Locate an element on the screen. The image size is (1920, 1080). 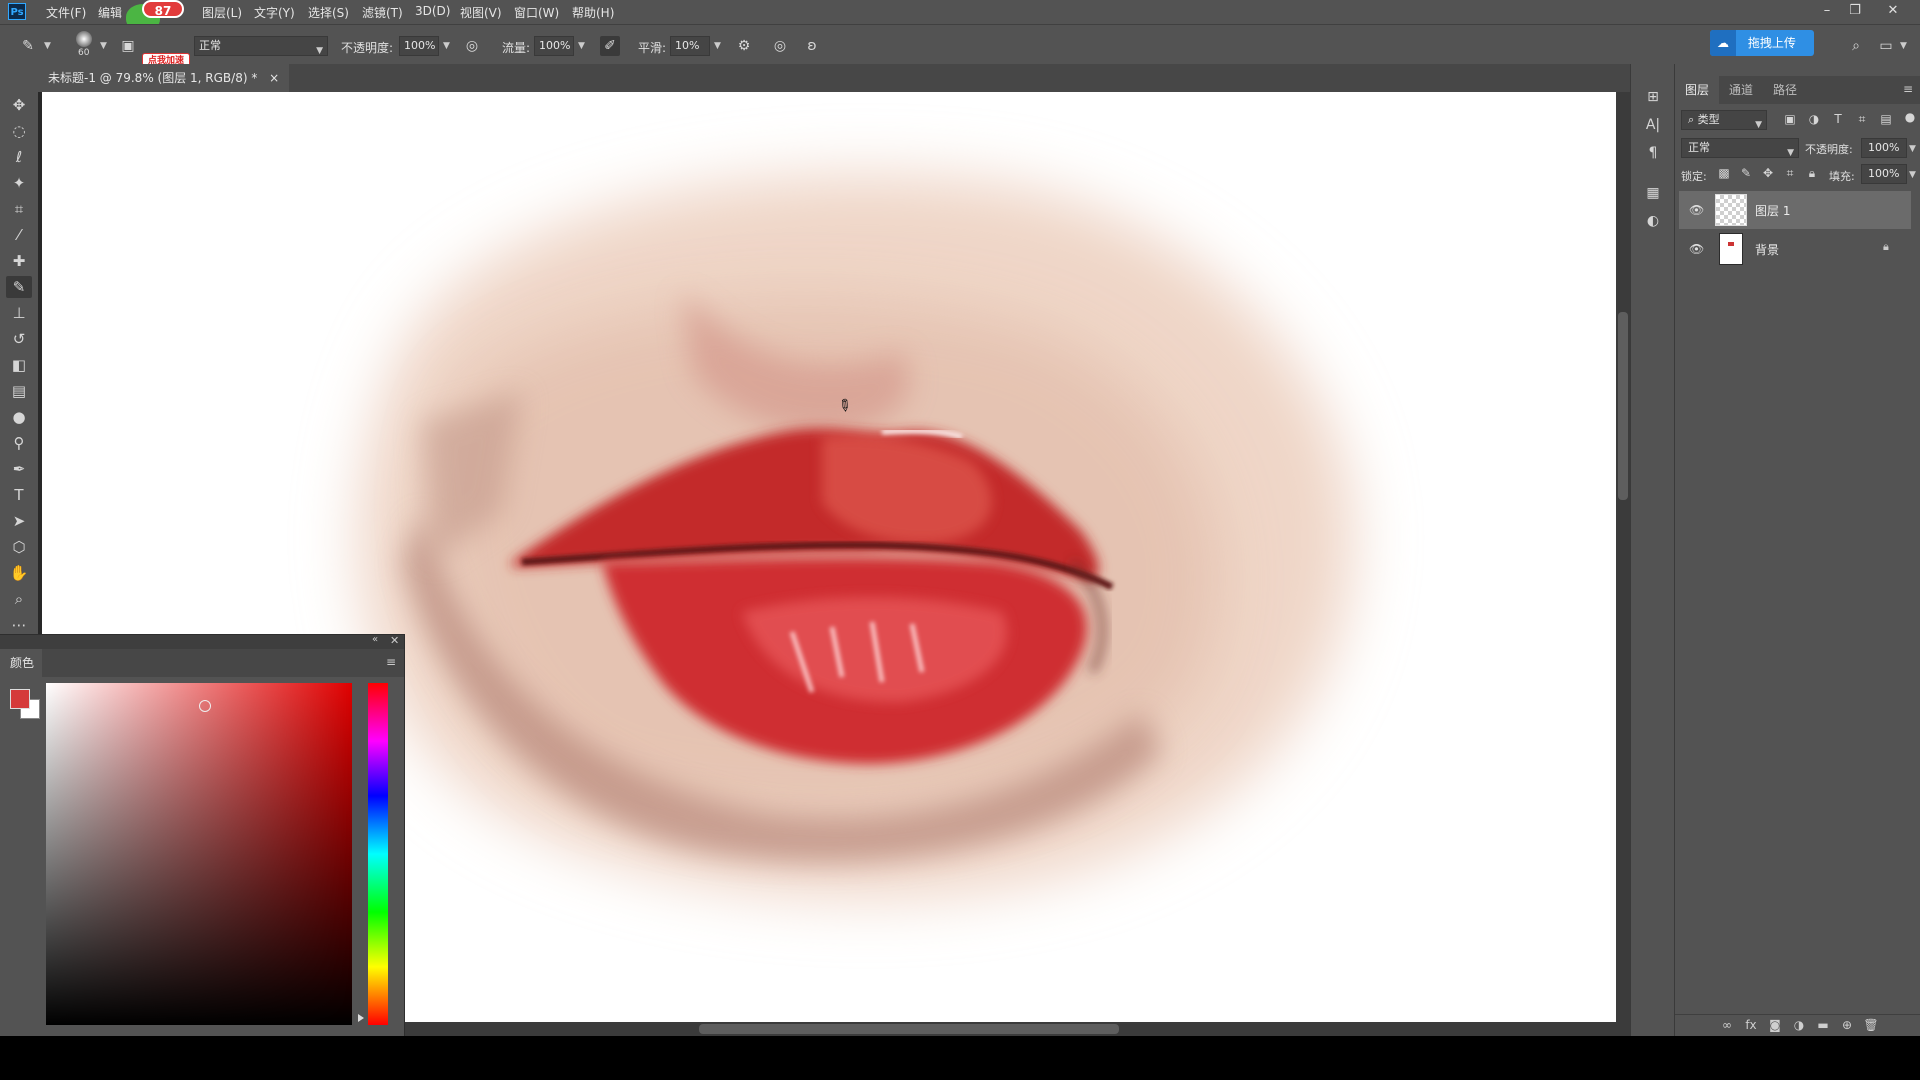
menu-view: 视图(V) is located at coordinates (481, 12).